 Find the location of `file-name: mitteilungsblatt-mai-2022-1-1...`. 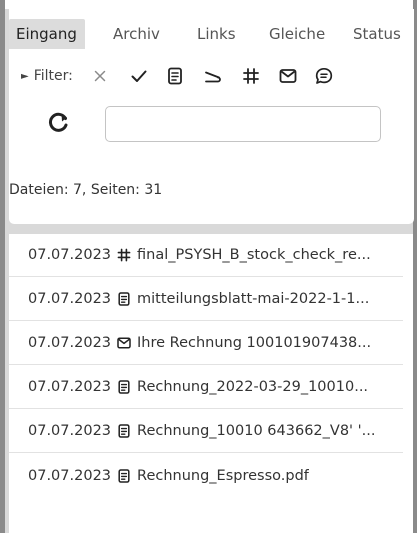

file-name: mitteilungsblatt-mai-2022-1-1... is located at coordinates (253, 299).